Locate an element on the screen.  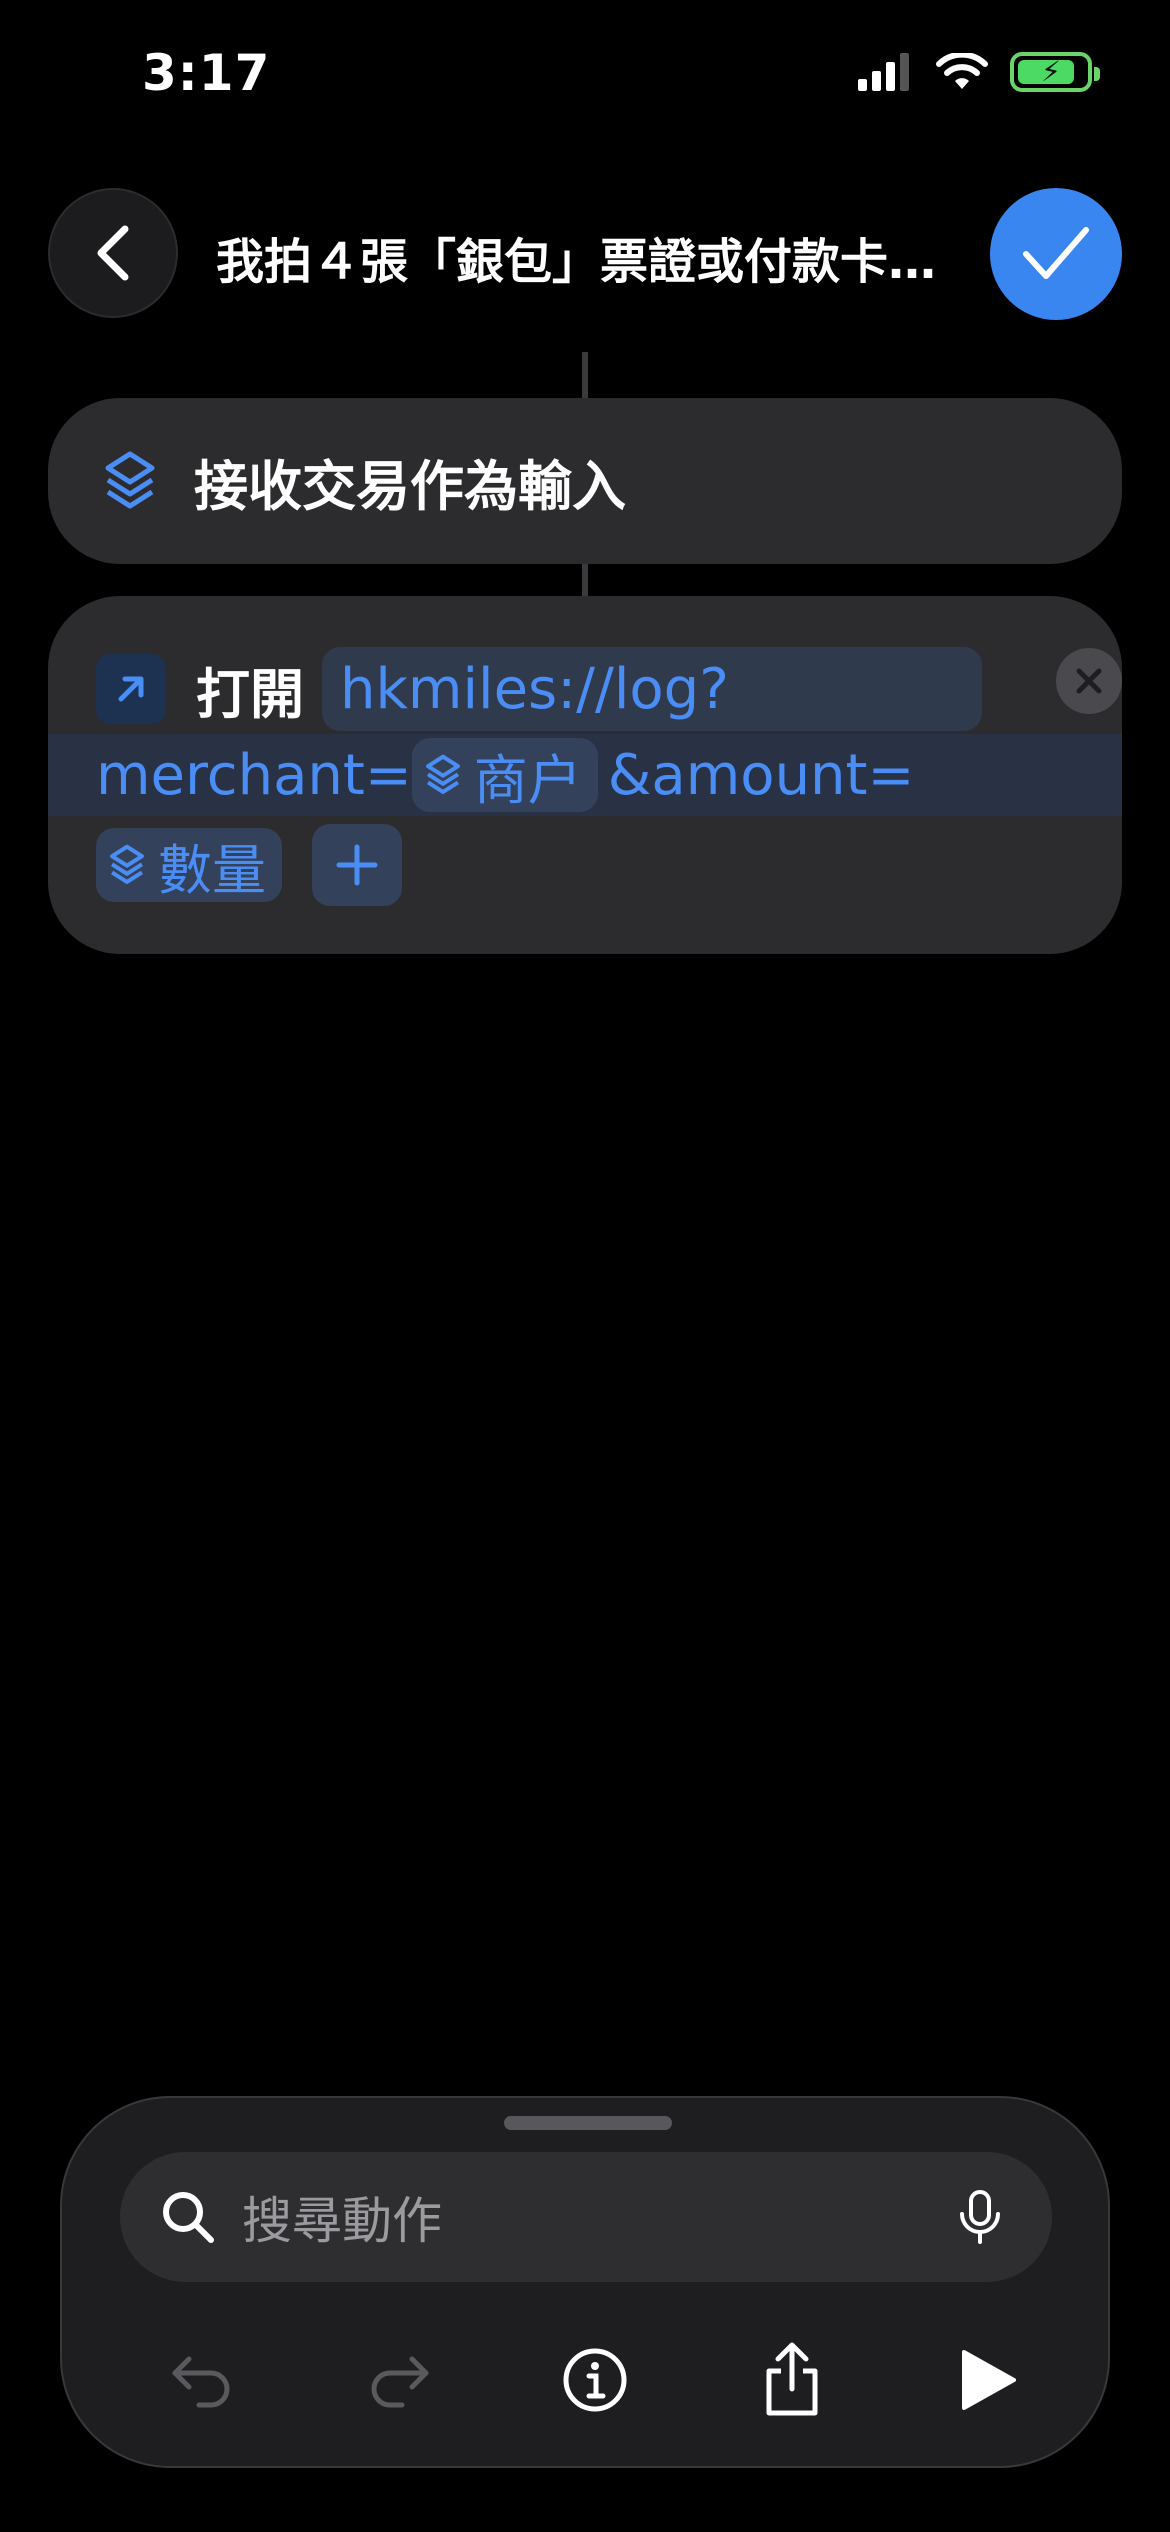
action-label: 接收交易作為輸入 is located at coordinates (410, 486).